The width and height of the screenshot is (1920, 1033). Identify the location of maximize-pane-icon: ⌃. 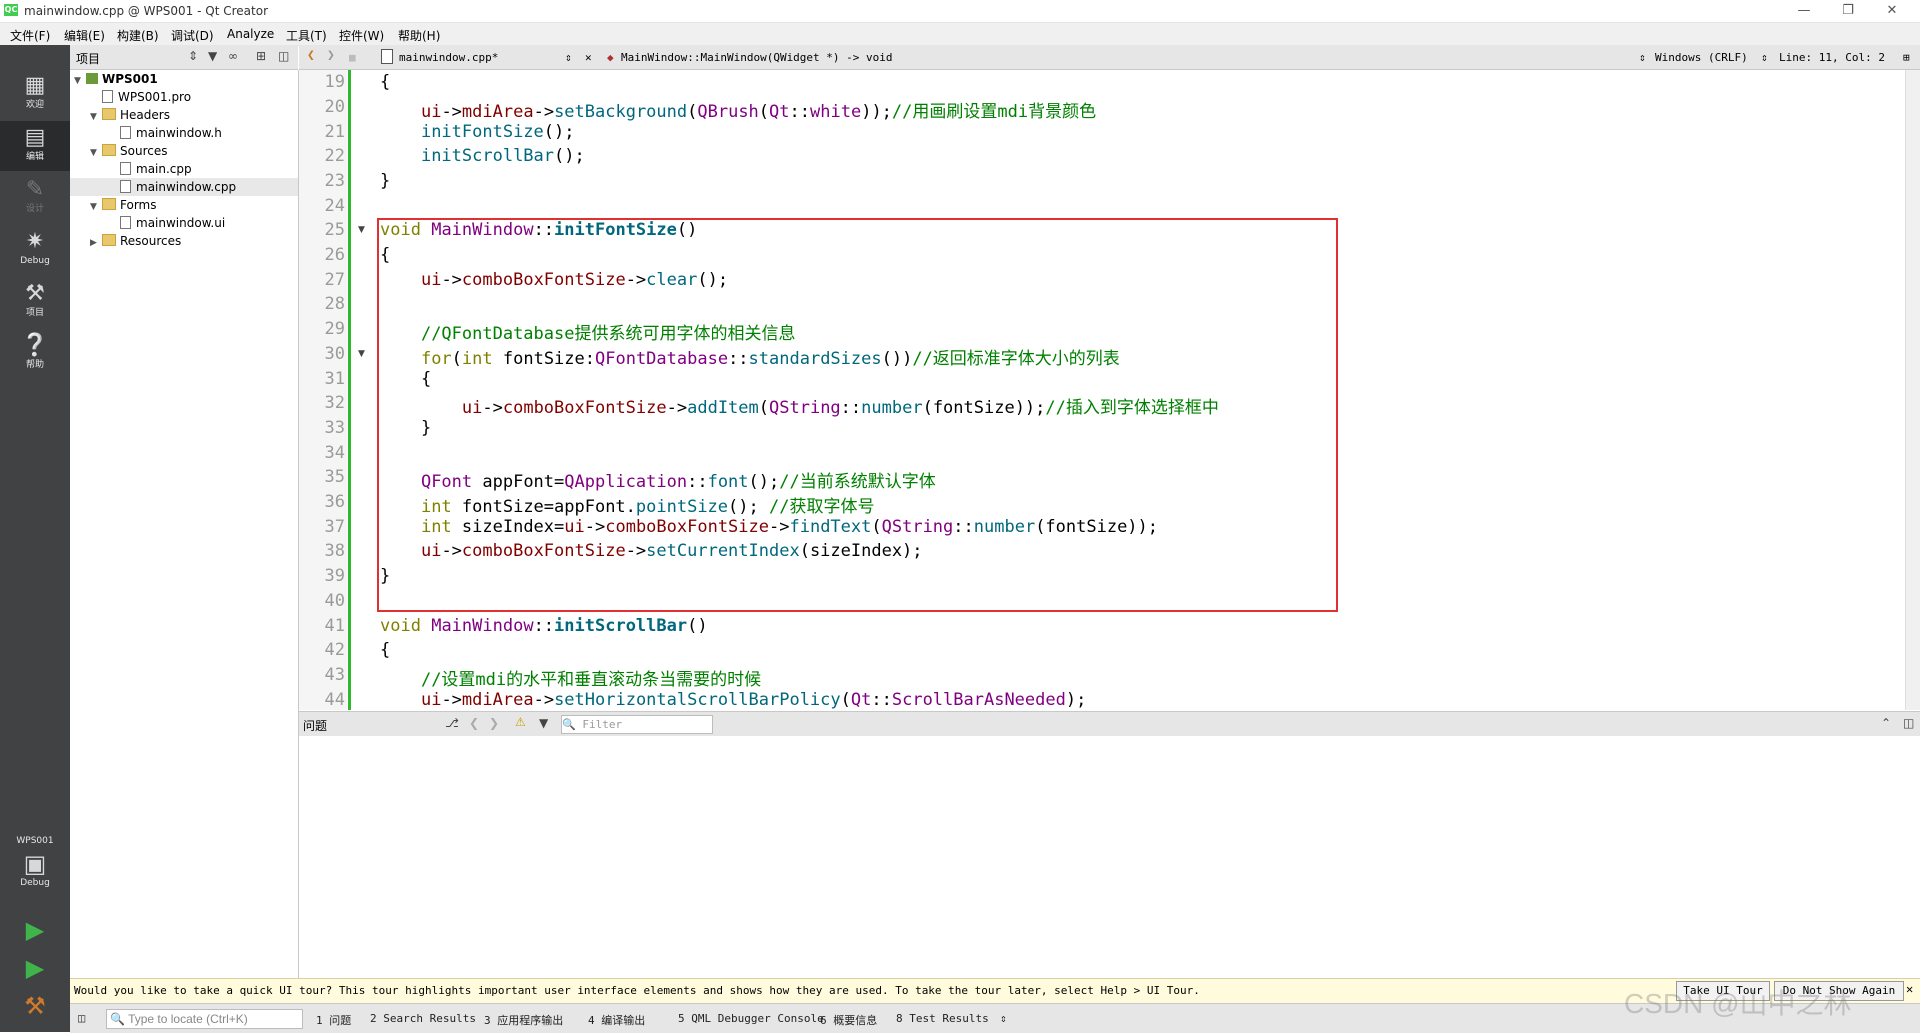
(1886, 723).